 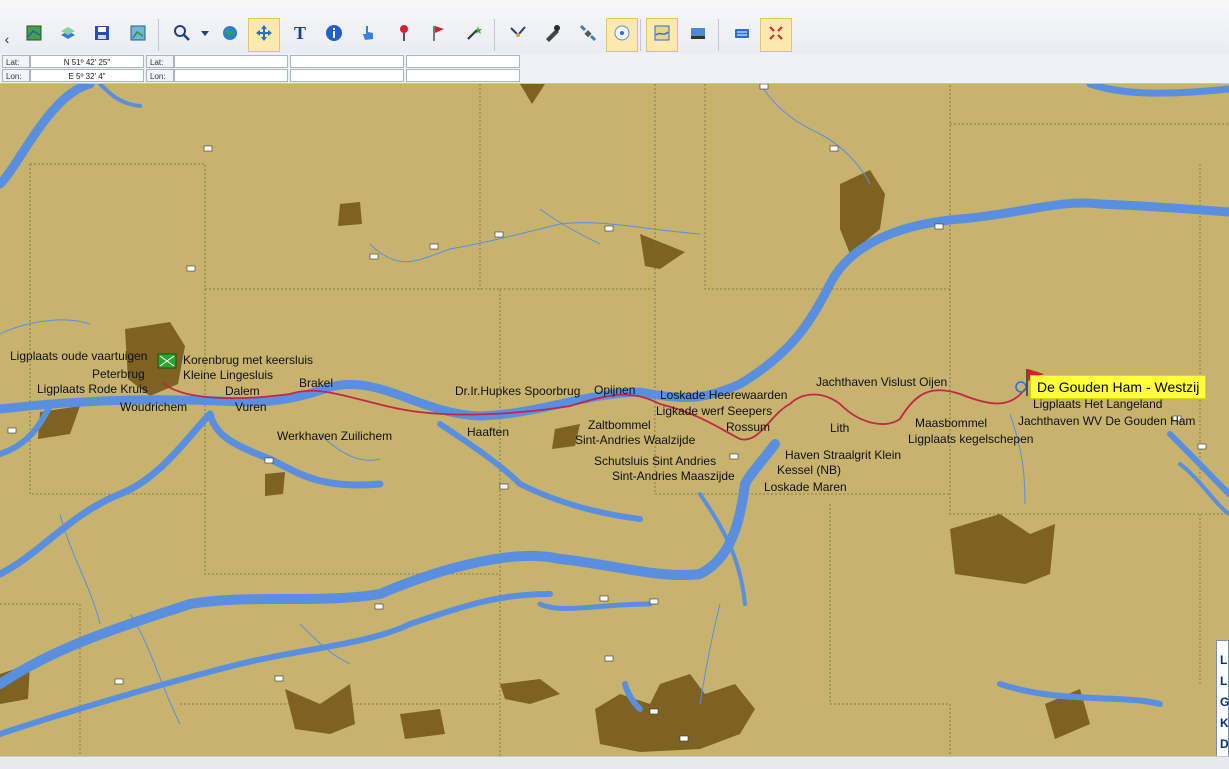 I want to click on pen-icon, so click(x=552, y=35).